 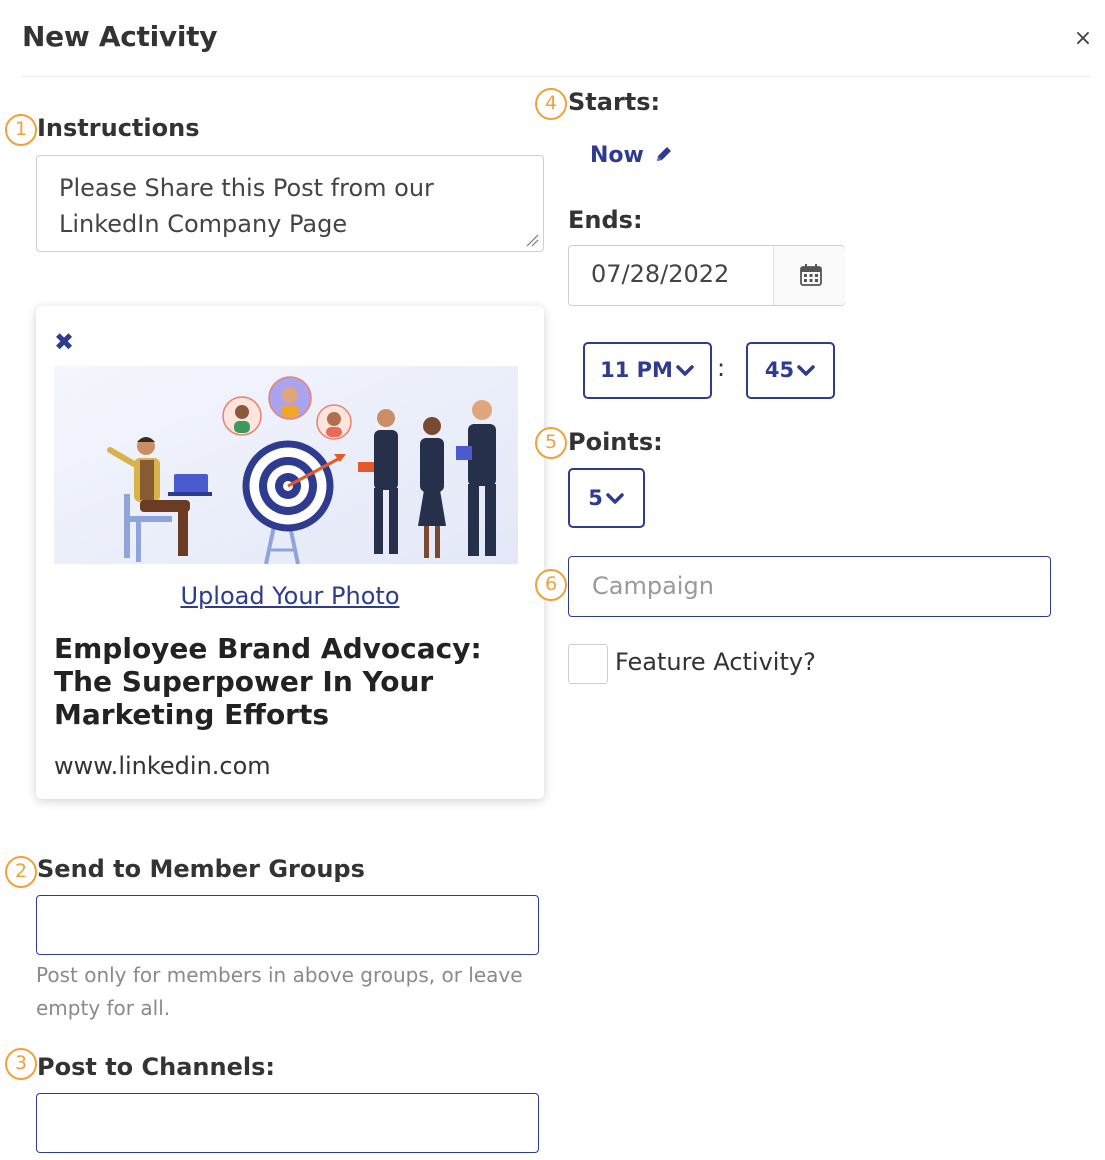 I want to click on ends-label: Ends:, so click(x=605, y=220).